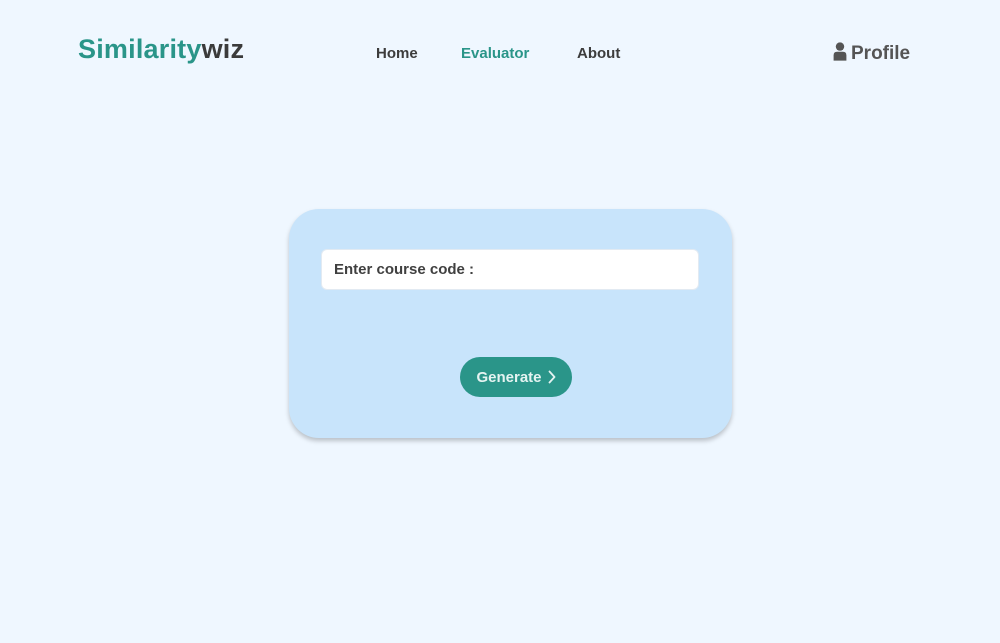 Image resolution: width=1000 pixels, height=643 pixels. What do you see at coordinates (598, 54) in the screenshot?
I see `nav-link-about: About` at bounding box center [598, 54].